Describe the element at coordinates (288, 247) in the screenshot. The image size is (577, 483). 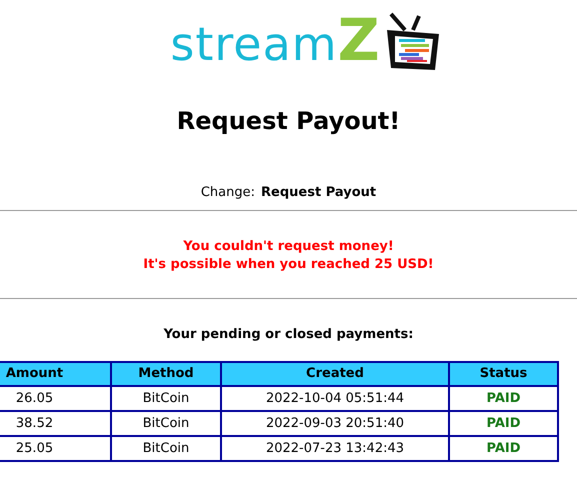
I see `error-message: You couldn't request money!` at that location.